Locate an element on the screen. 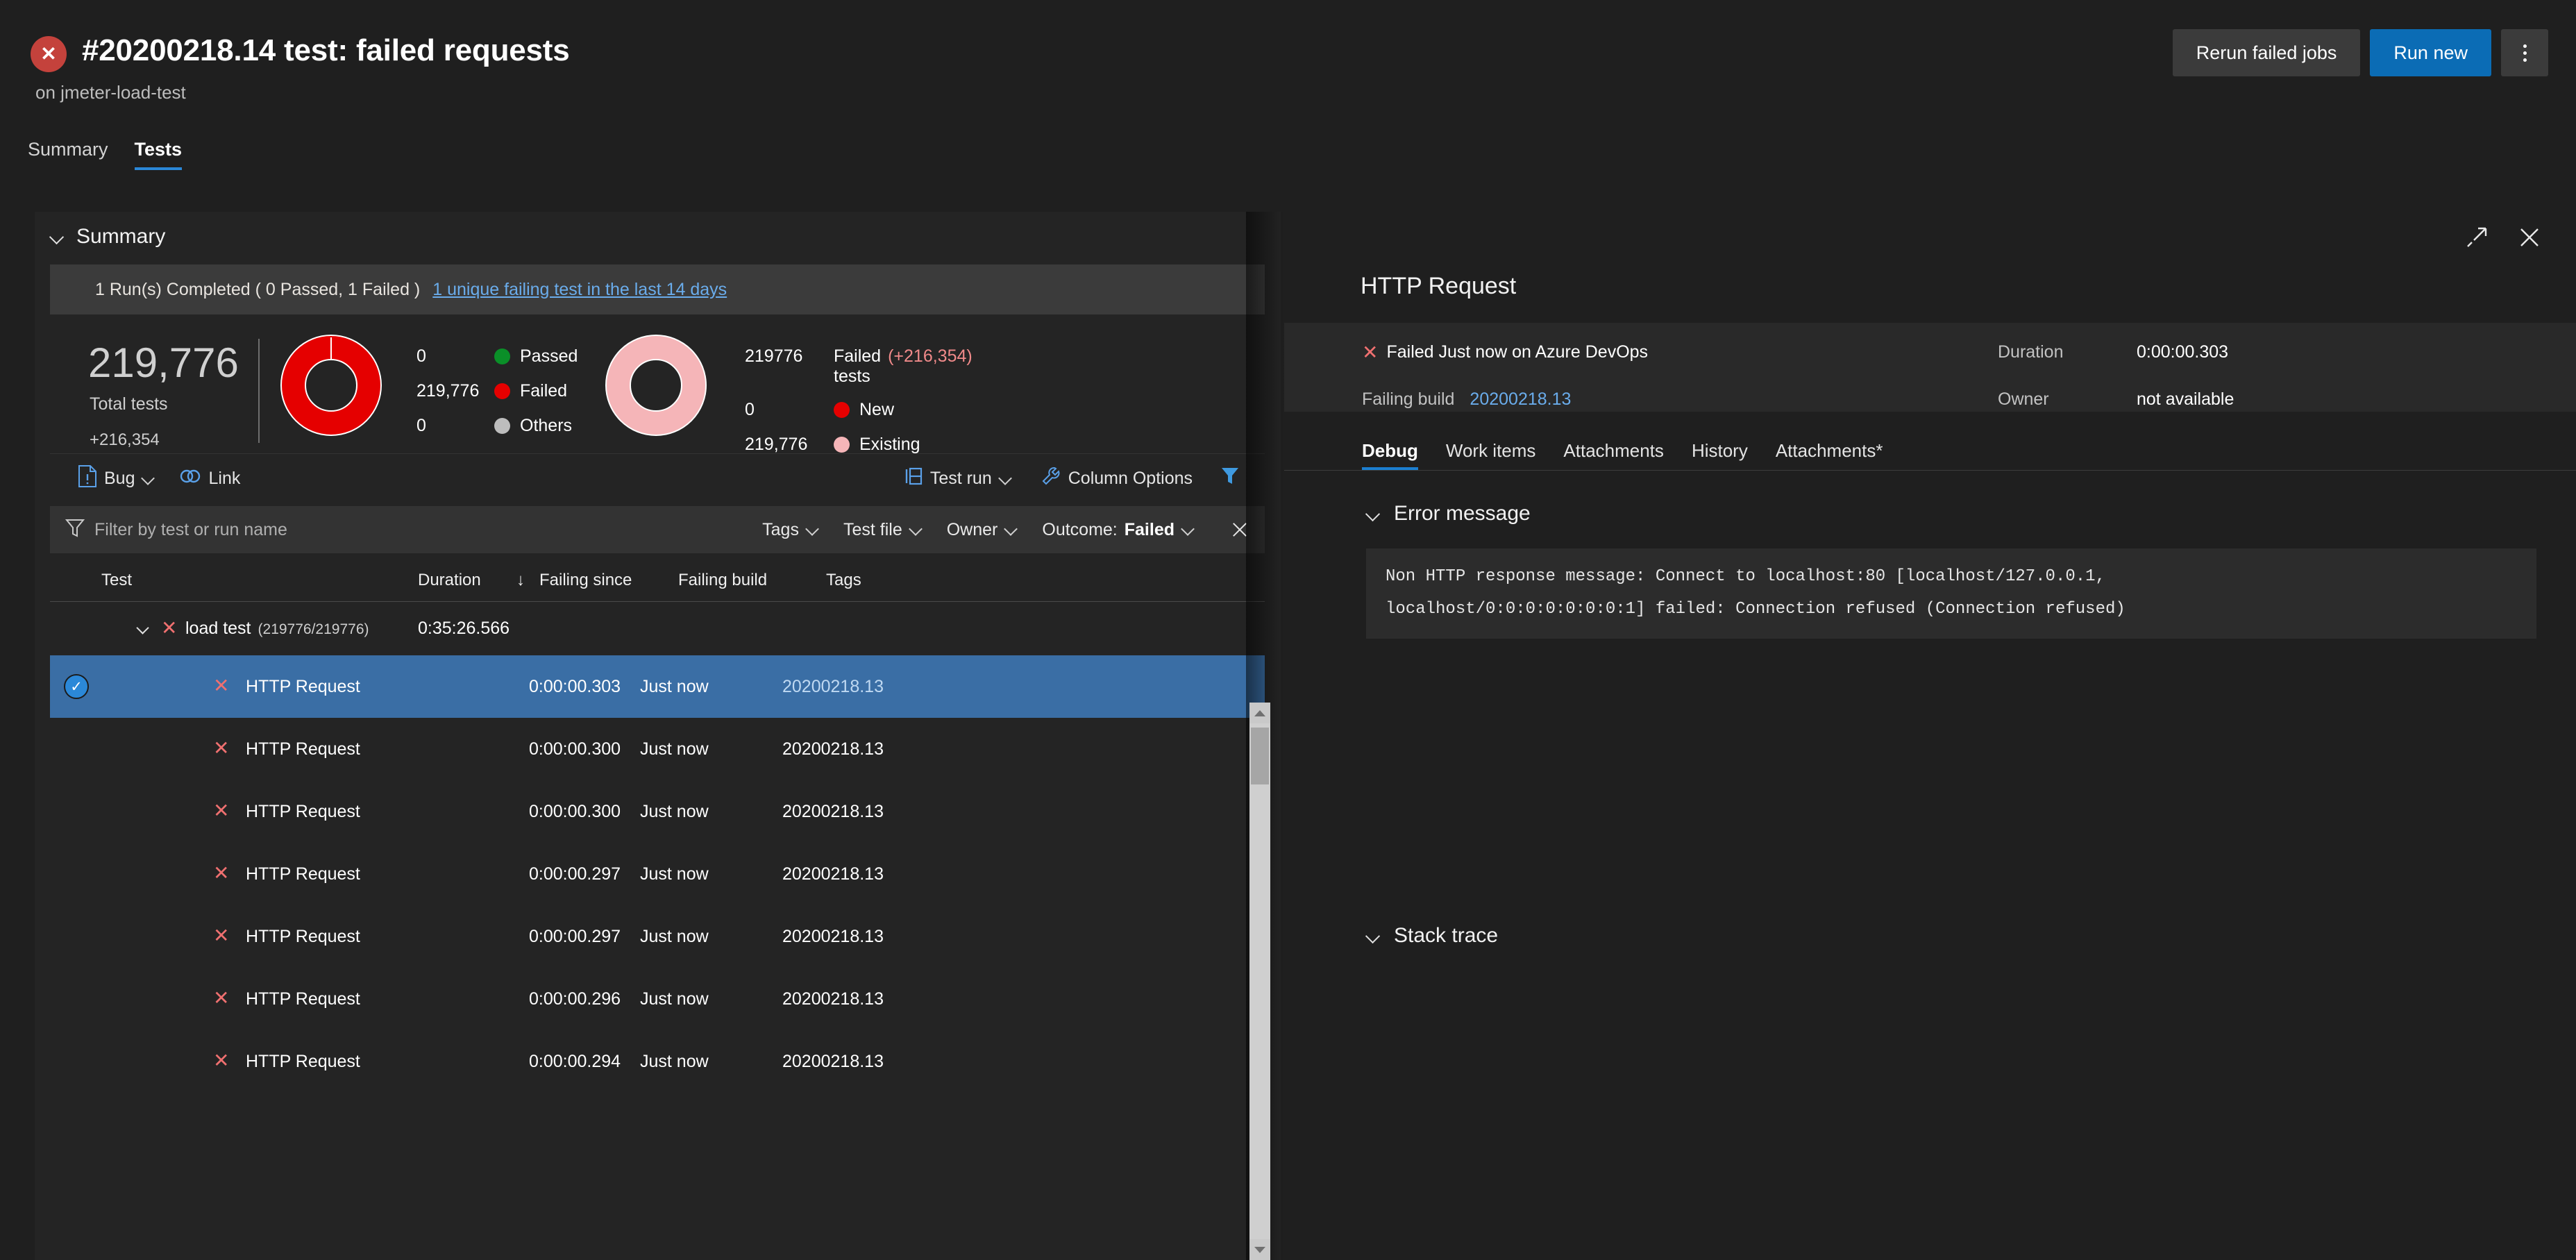 The width and height of the screenshot is (2576, 1260). scroll-down-arrow-icon is located at coordinates (1259, 1249).